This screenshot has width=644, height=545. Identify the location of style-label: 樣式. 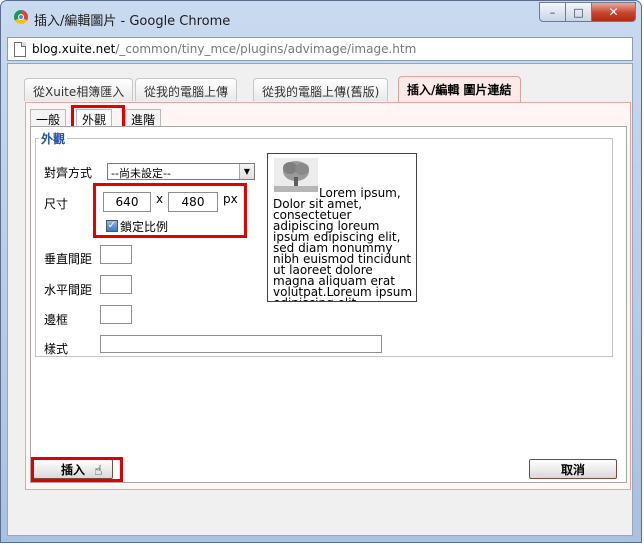
(56, 349).